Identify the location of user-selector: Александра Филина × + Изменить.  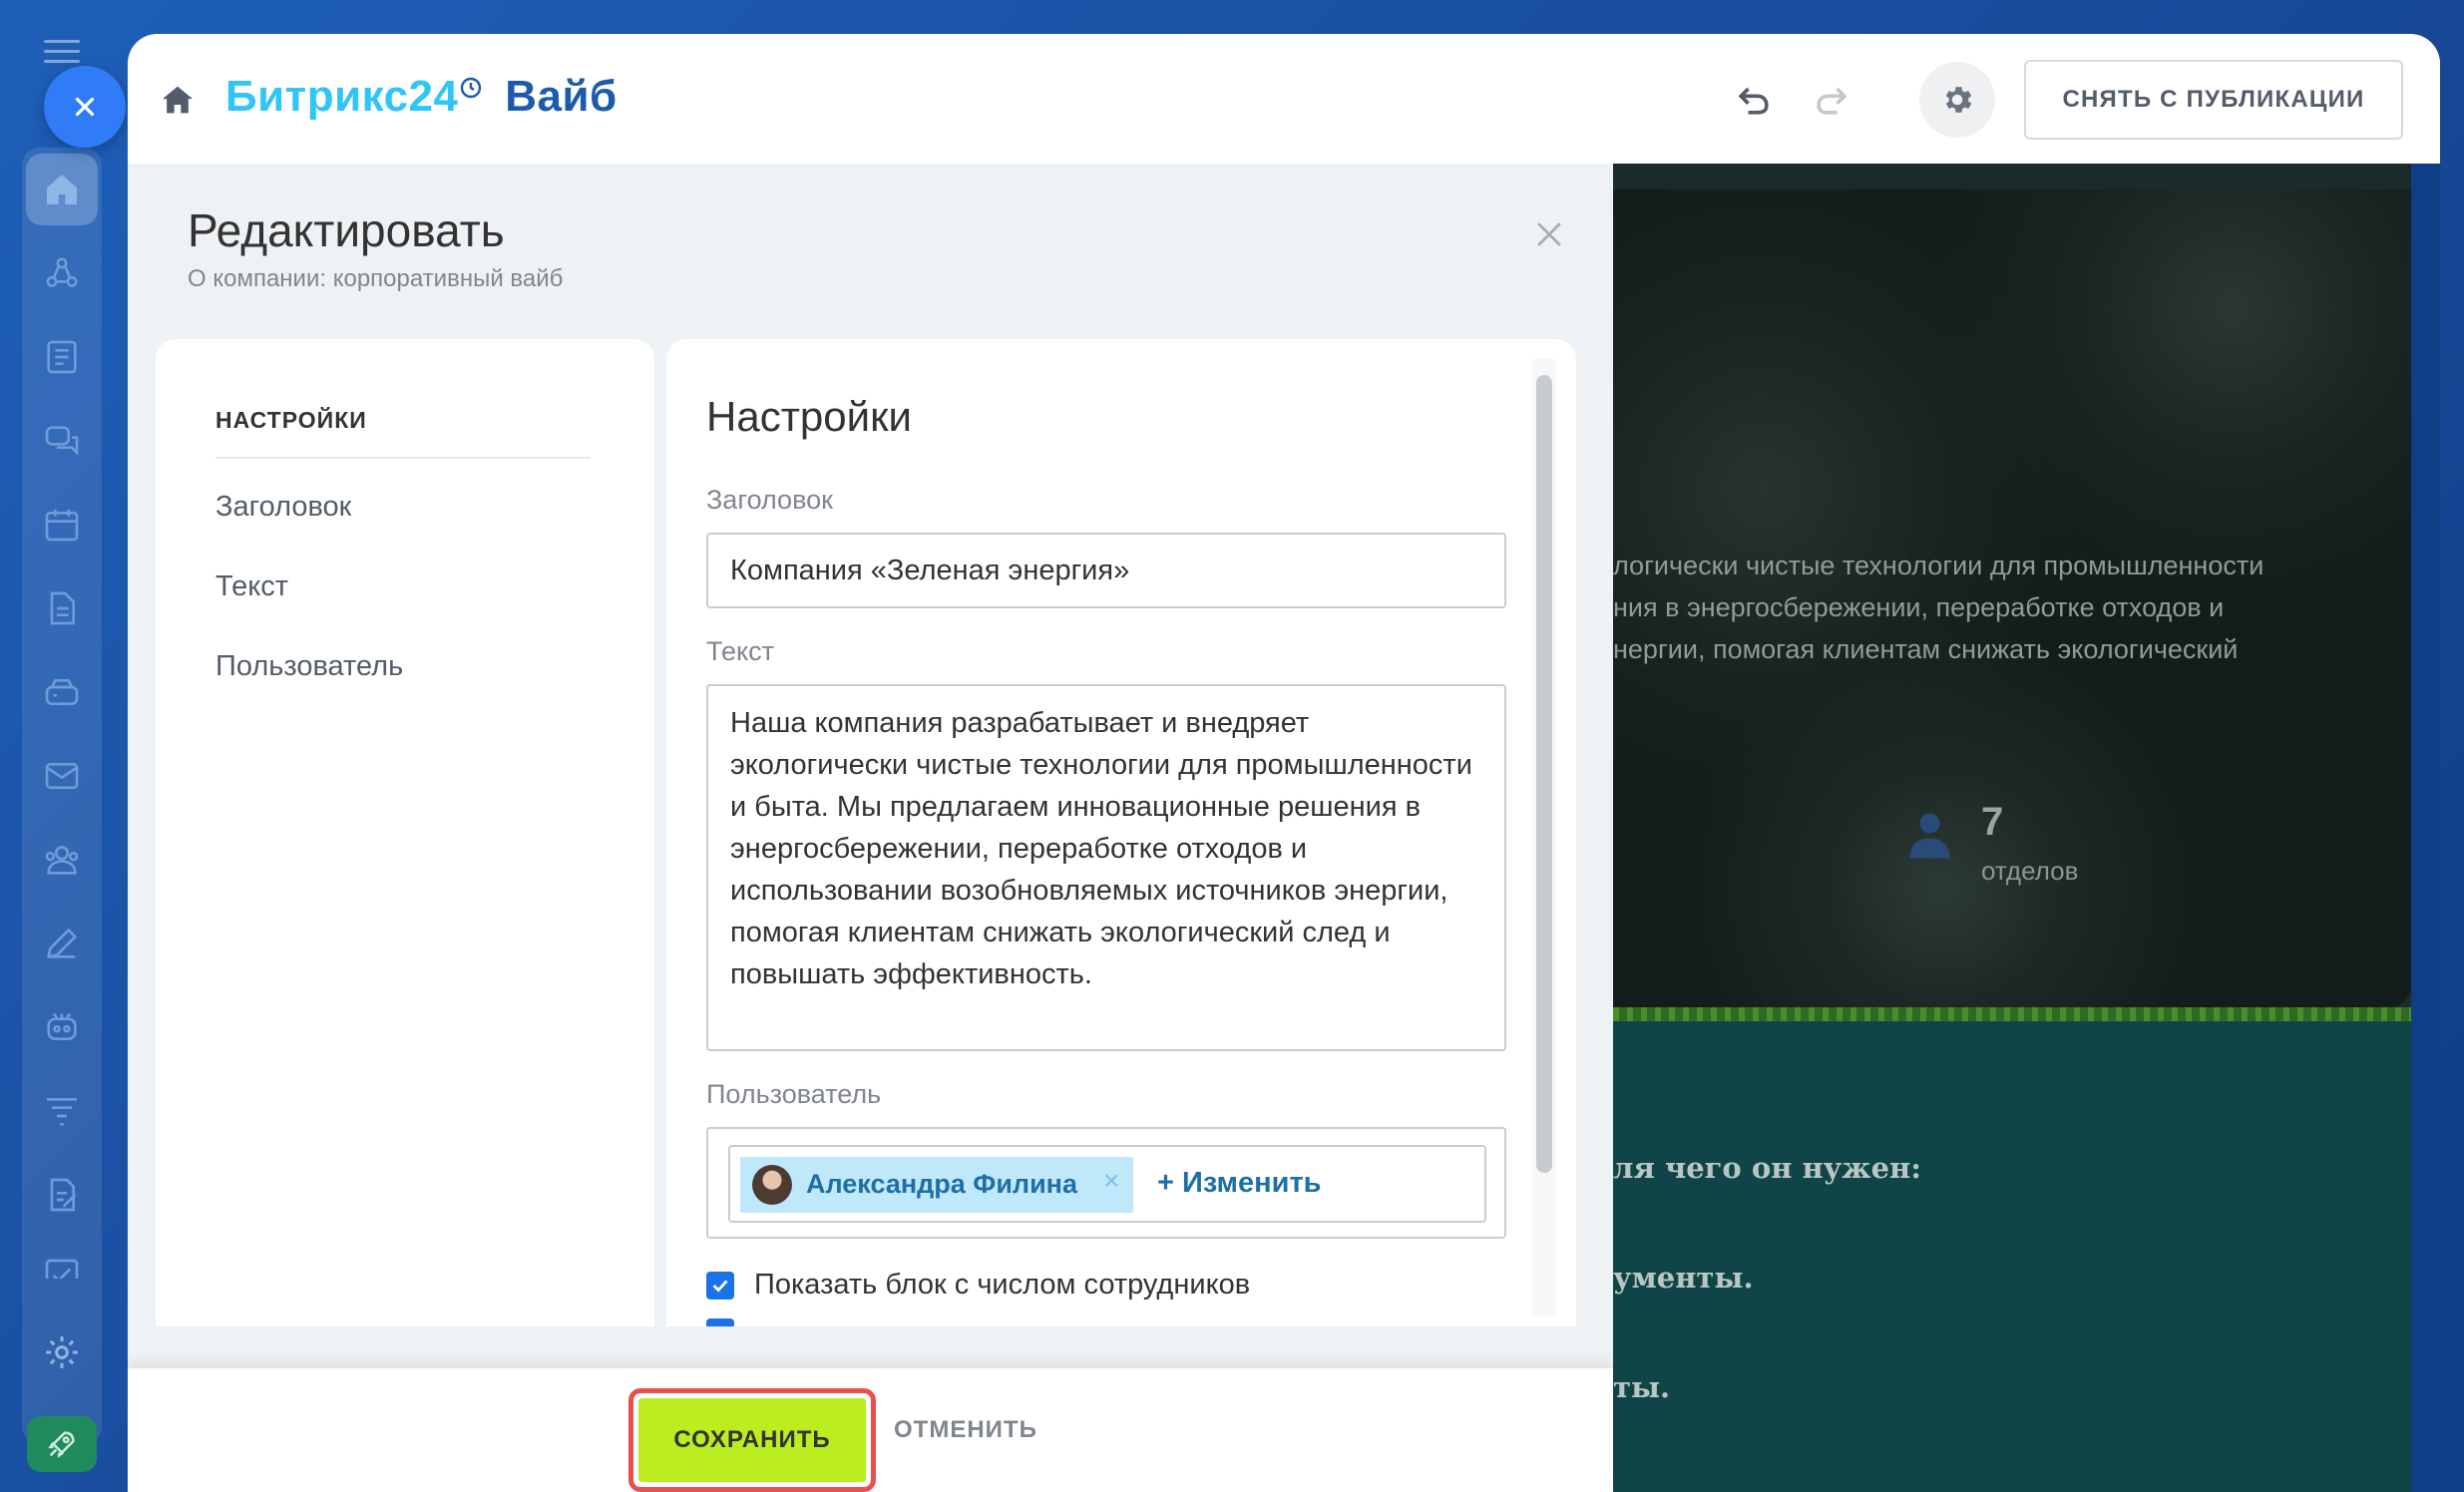
(1106, 1183).